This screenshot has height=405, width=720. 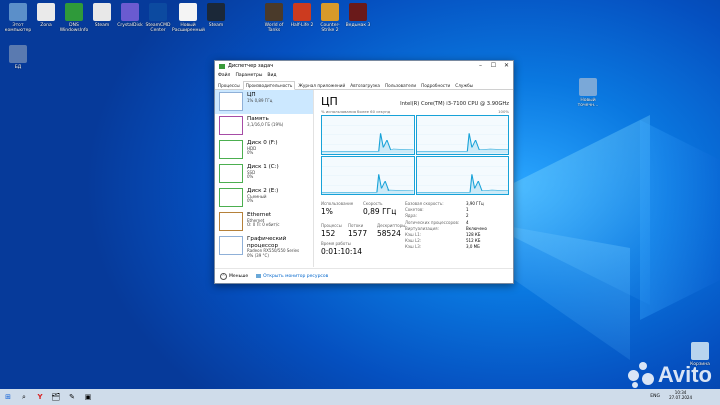 I want to click on desktop-icon: БД, so click(x=18, y=57).